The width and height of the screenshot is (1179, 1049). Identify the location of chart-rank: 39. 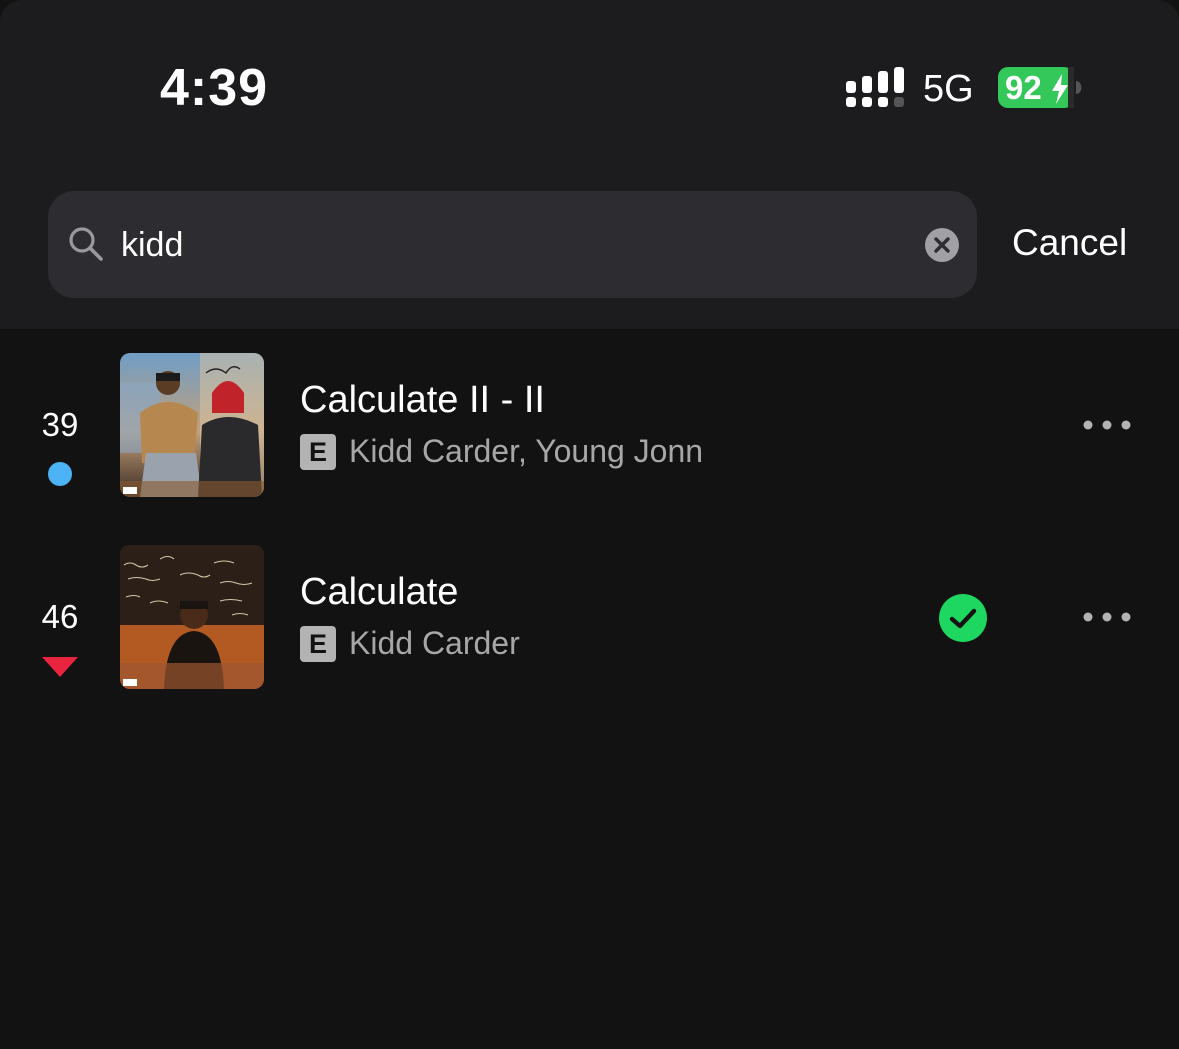
(60, 424).